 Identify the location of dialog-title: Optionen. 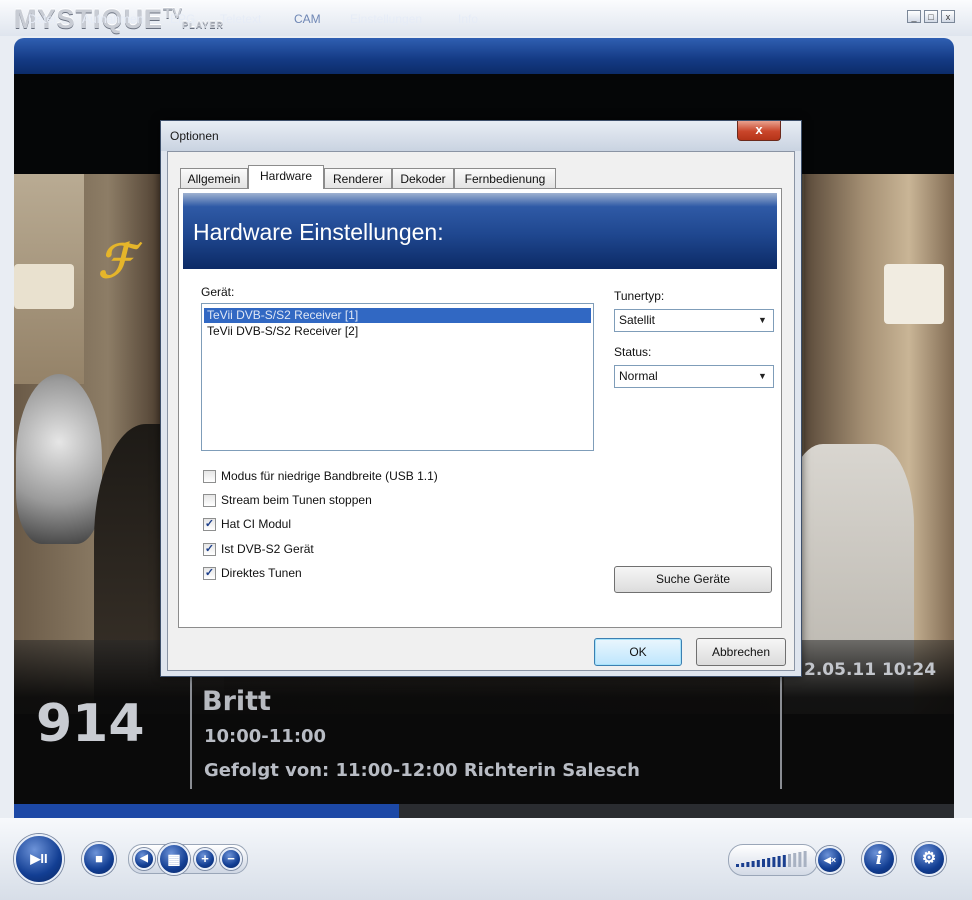
(194, 136).